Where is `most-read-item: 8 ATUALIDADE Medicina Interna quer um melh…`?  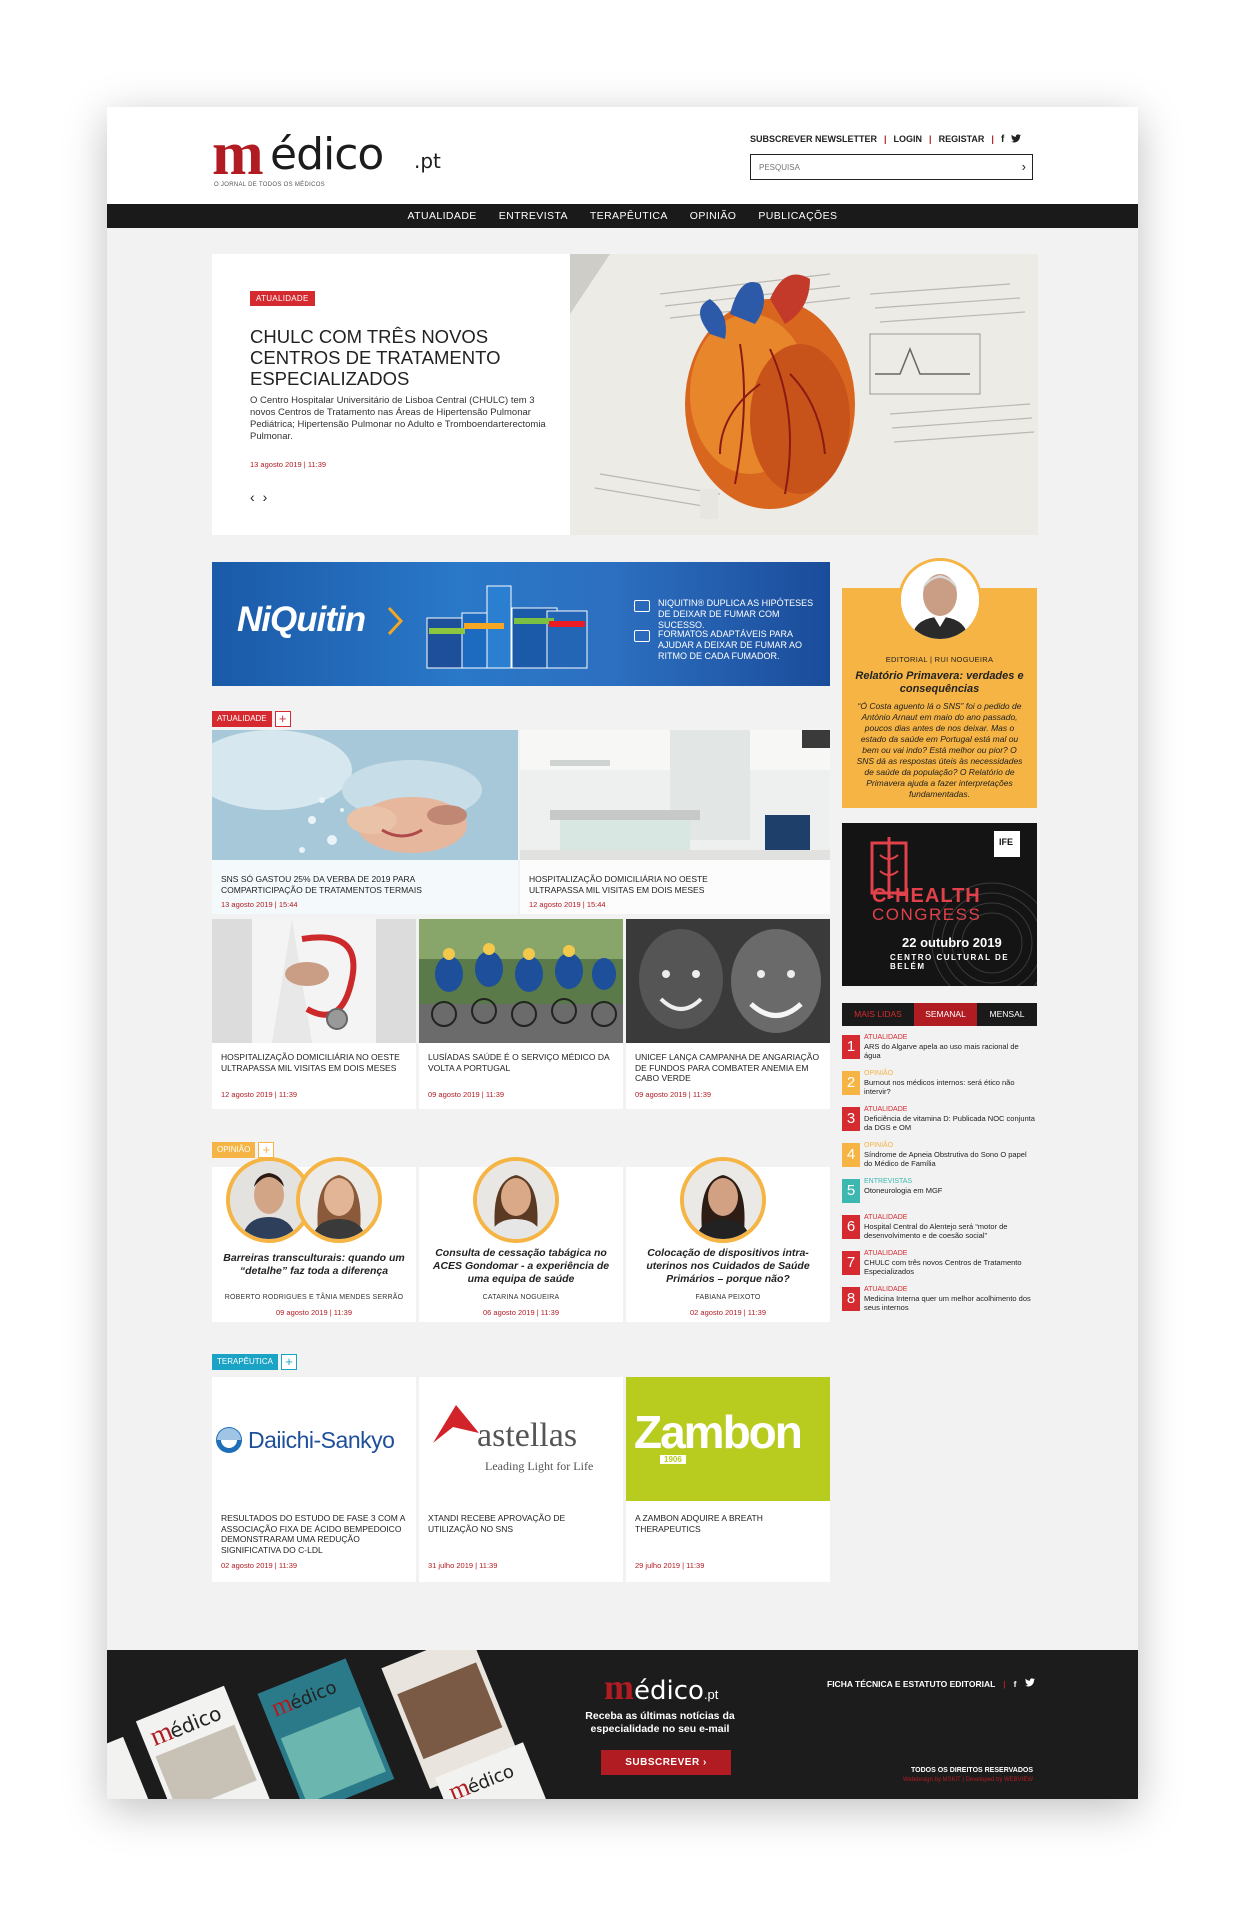 most-read-item: 8 ATUALIDADE Medicina Interna quer um melh… is located at coordinates (939, 1303).